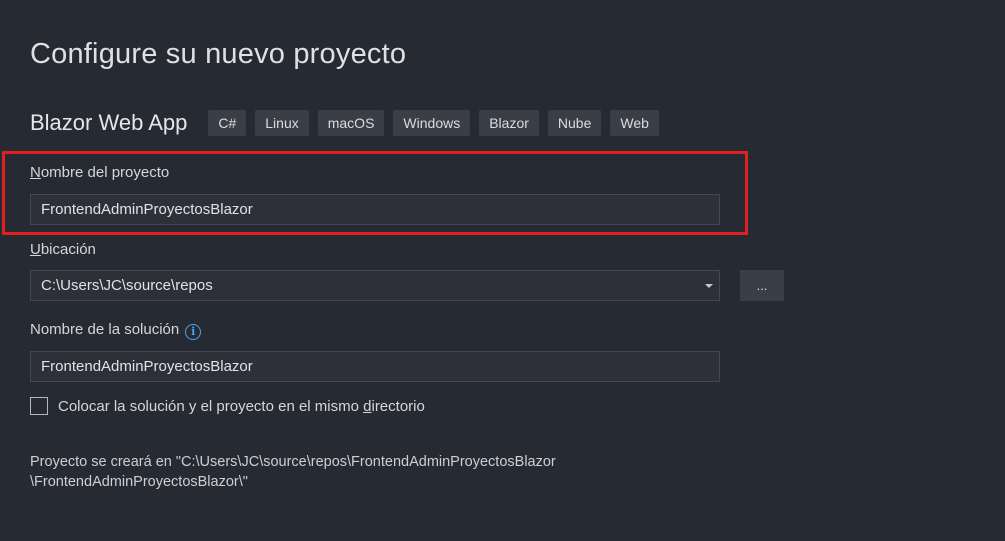 This screenshot has width=1005, height=541. I want to click on project-name-input, so click(380, 209).